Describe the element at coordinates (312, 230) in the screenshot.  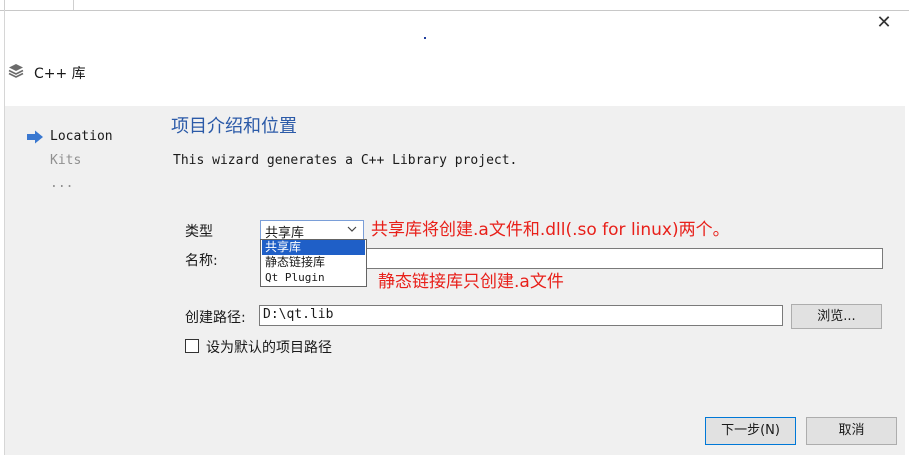
I see `type-combobox: 共享库` at that location.